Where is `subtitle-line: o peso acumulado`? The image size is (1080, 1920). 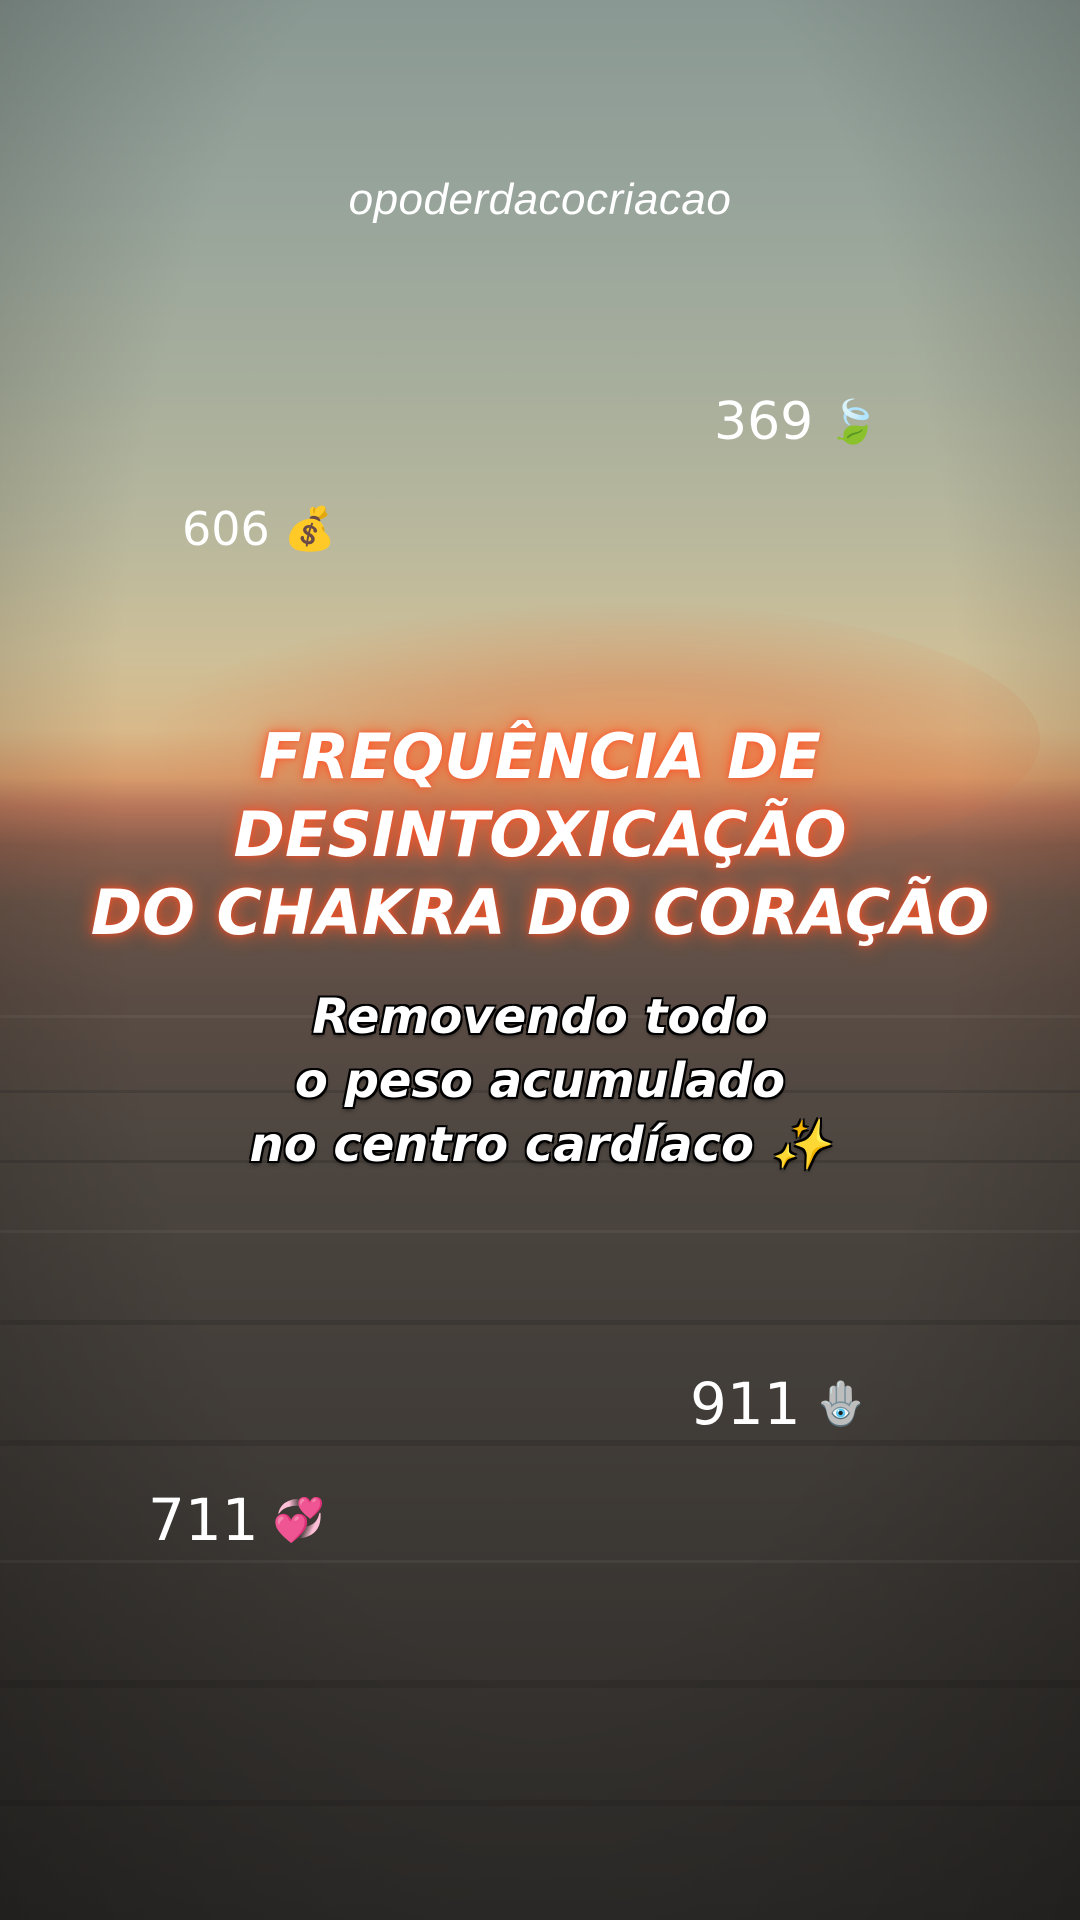
subtitle-line: o peso acumulado is located at coordinates (540, 1081).